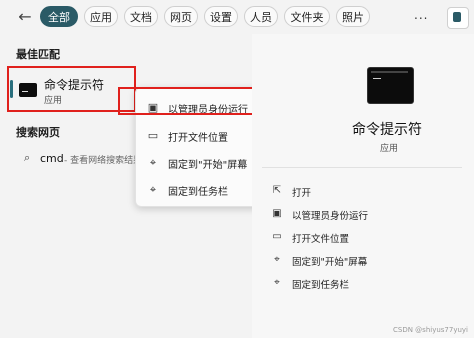  I want to click on folder-icon: ▭, so click(277, 236).